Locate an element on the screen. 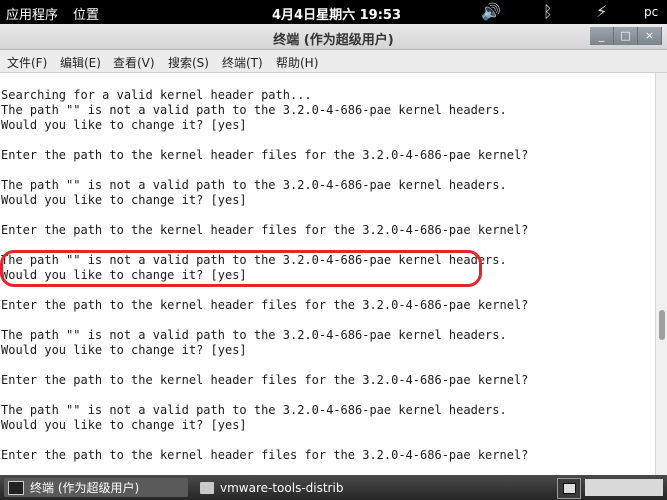 The height and width of the screenshot is (500, 667). top-panel: 应用程序 位置 4月4日星期六 19:53 🔊 ᛒ ⚡ pc is located at coordinates (333, 12).